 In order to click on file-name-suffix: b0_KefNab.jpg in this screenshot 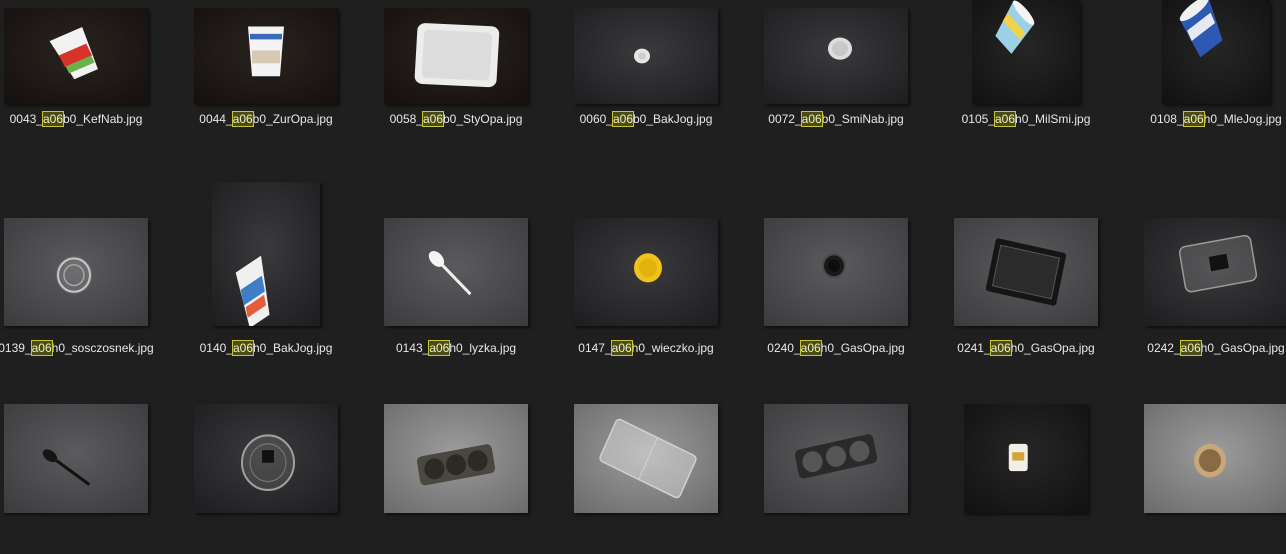, I will do `click(103, 119)`.